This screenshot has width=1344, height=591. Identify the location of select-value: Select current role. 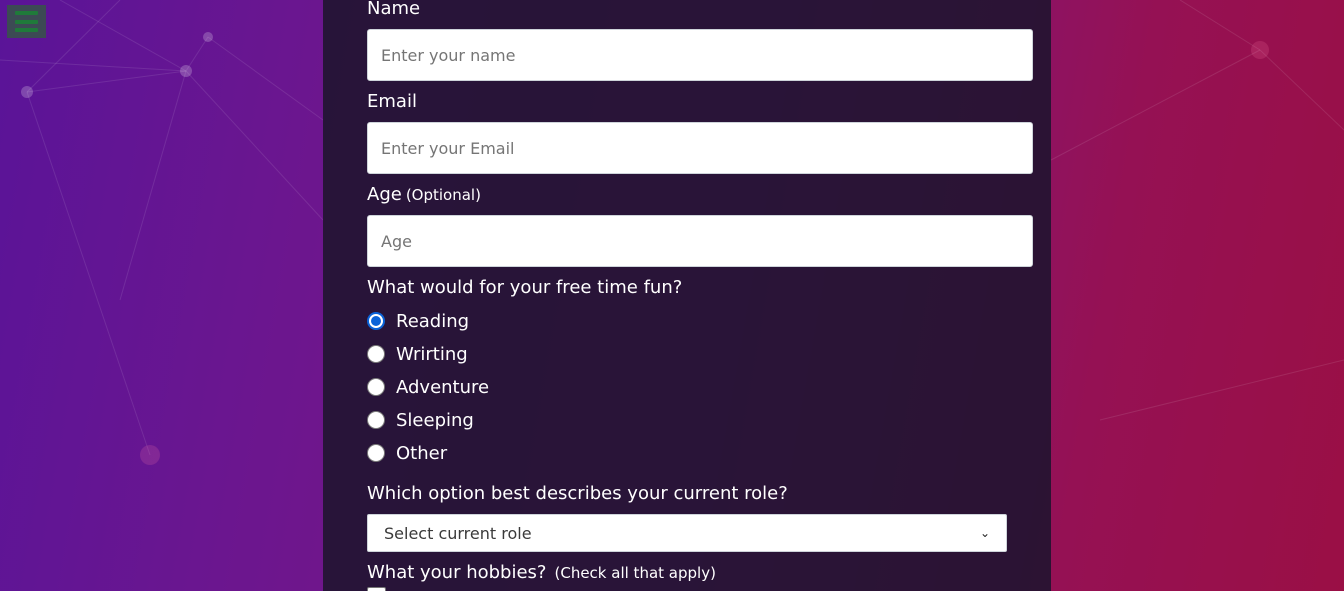
(458, 533).